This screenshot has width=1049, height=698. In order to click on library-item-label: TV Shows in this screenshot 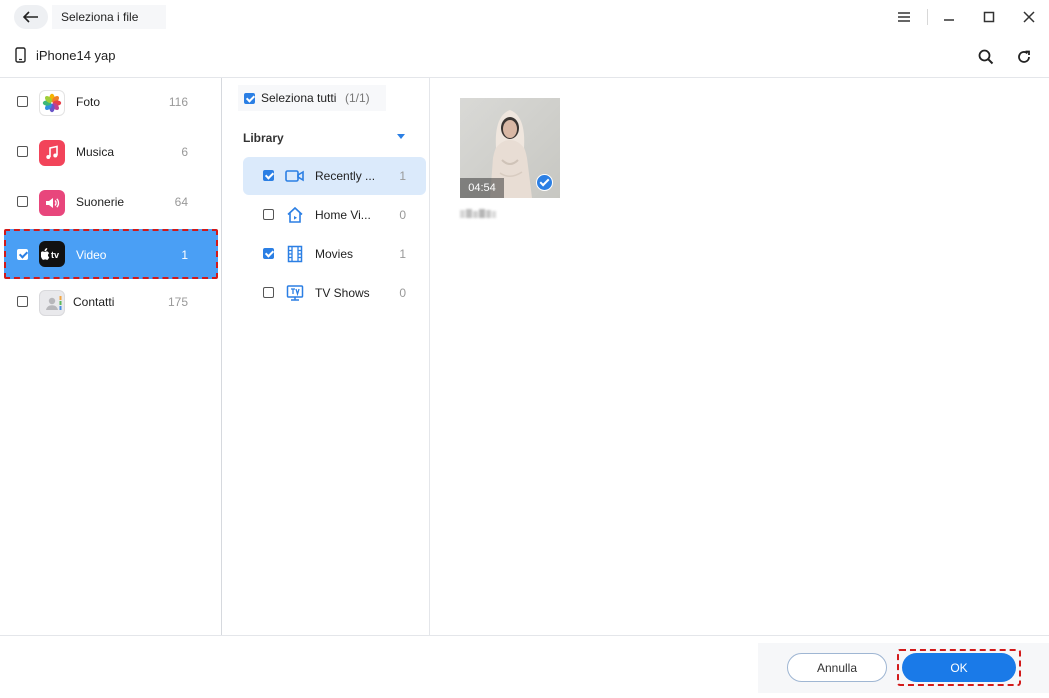, I will do `click(342, 293)`.